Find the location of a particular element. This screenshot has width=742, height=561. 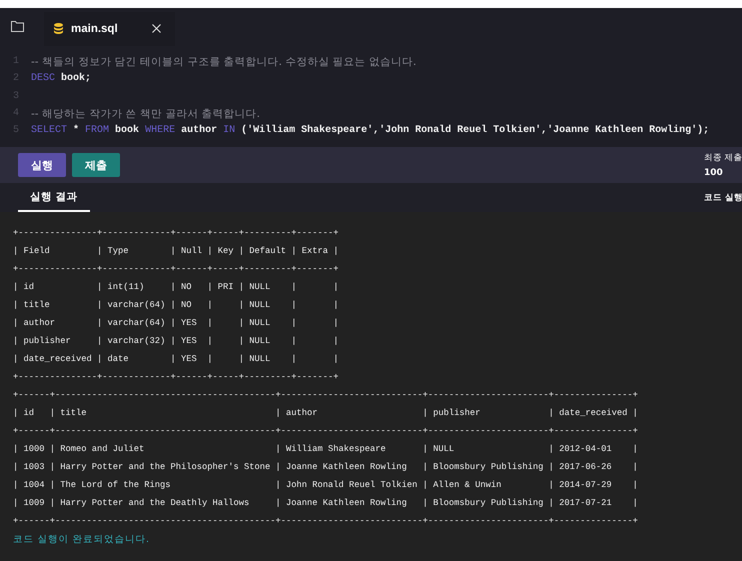

output-line: | date_received | date | YES | | NULL | | is located at coordinates (176, 359).